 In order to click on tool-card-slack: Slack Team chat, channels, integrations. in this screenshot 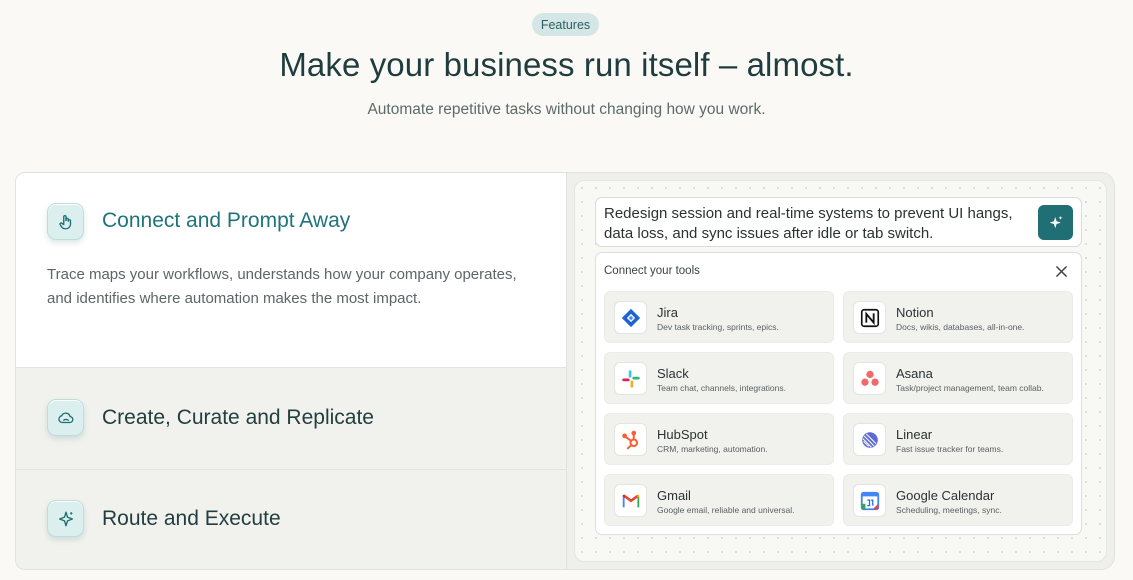, I will do `click(719, 378)`.